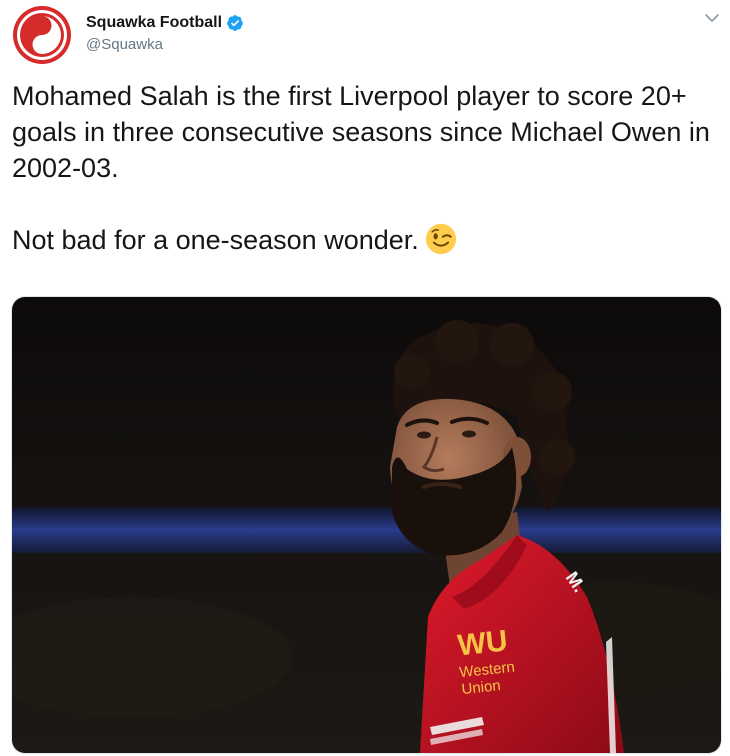  I want to click on verified-badge-icon, so click(235, 23).